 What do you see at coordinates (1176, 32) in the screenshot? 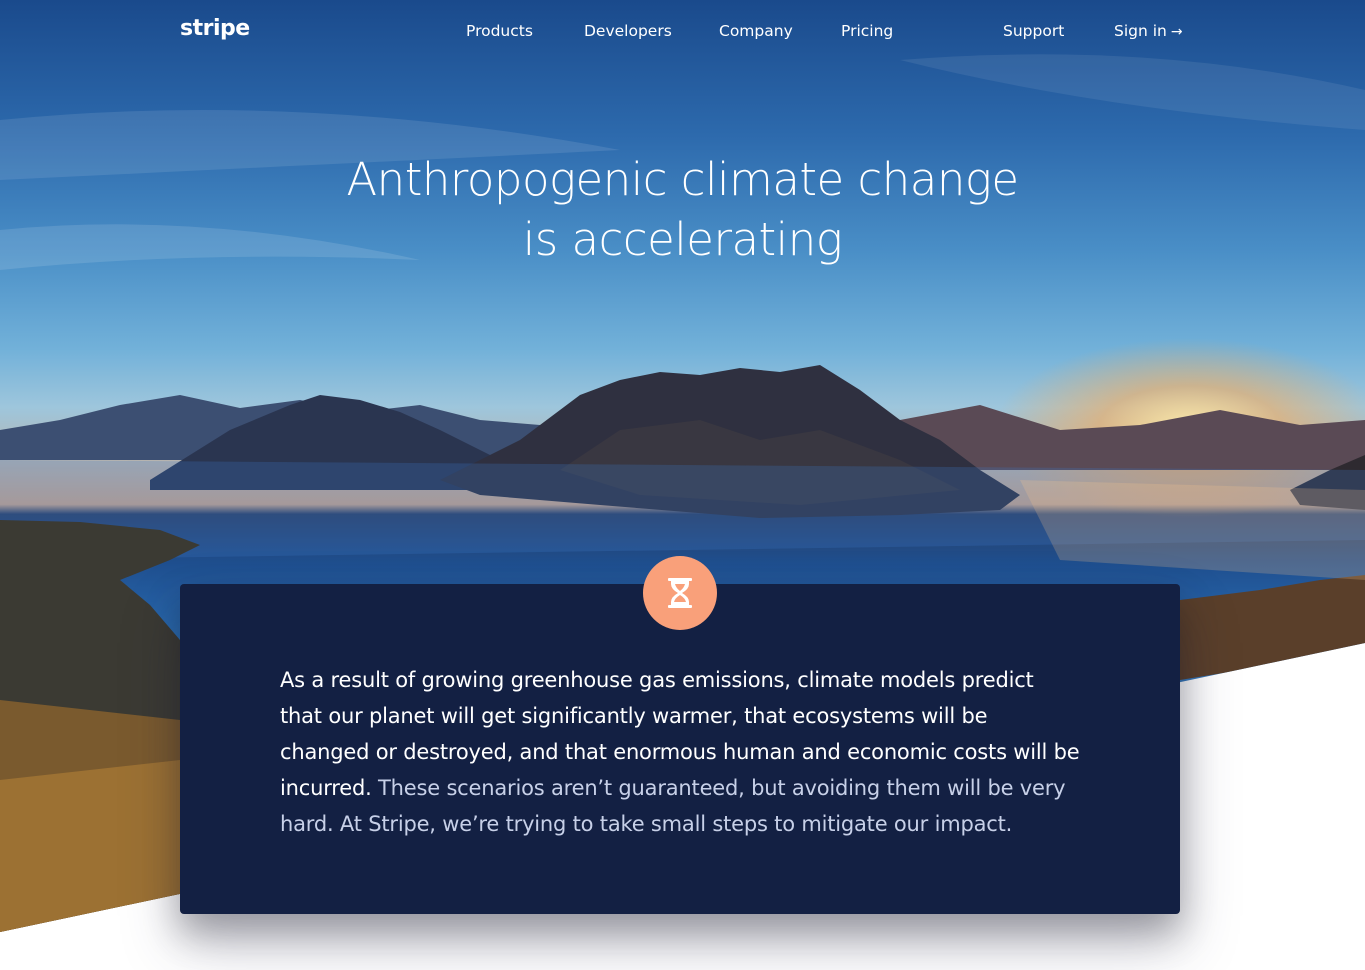
I see `arrow-right-icon: →` at bounding box center [1176, 32].